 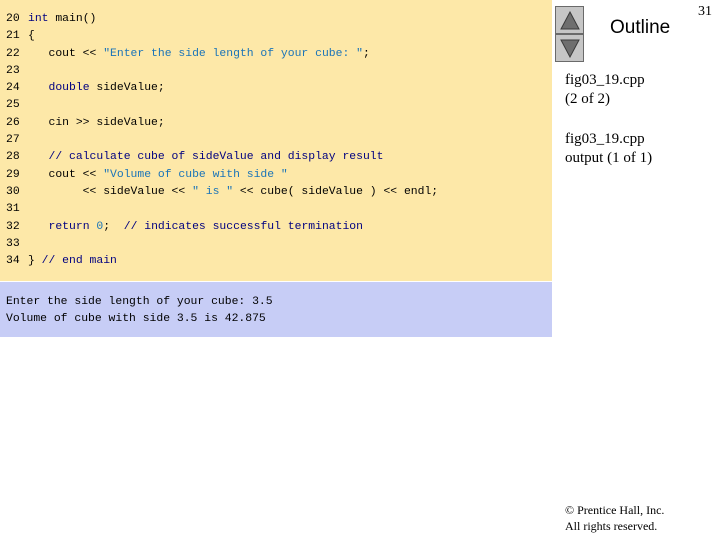 I want to click on copyright-line-1: © Prentice Hall, Inc., so click(x=615, y=510).